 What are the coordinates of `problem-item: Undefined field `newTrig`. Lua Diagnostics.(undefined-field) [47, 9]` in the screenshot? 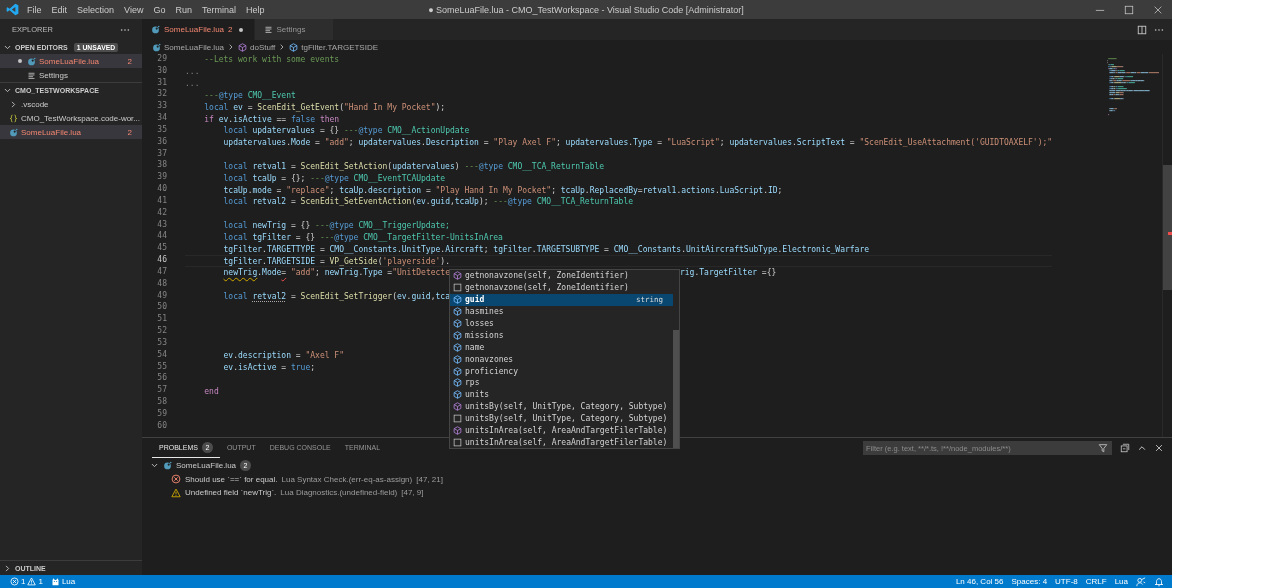 It's located at (657, 493).